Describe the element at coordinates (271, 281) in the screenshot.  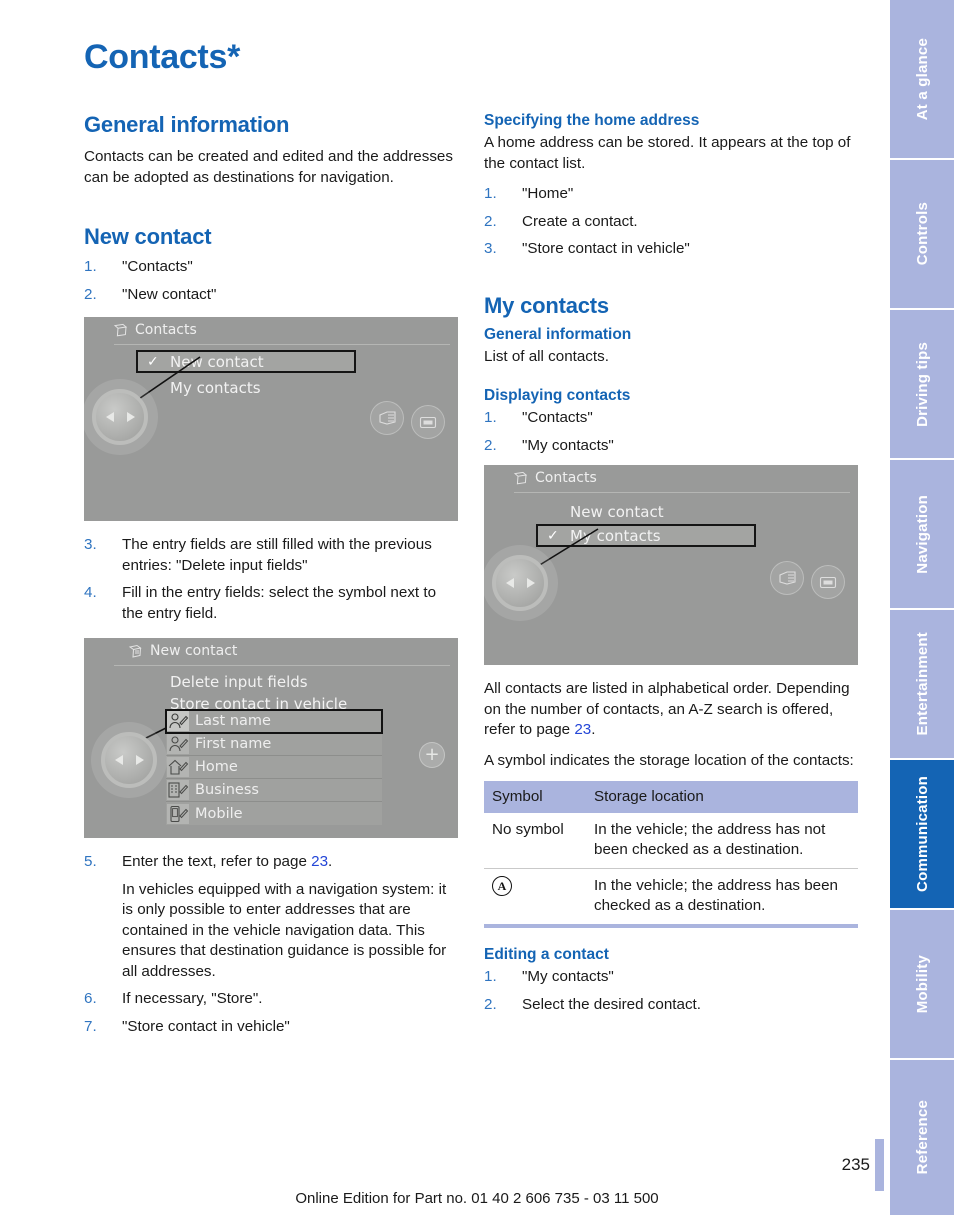
I see `steps-new-contact-before: 1. "Contacts" 2. "New contact"` at that location.